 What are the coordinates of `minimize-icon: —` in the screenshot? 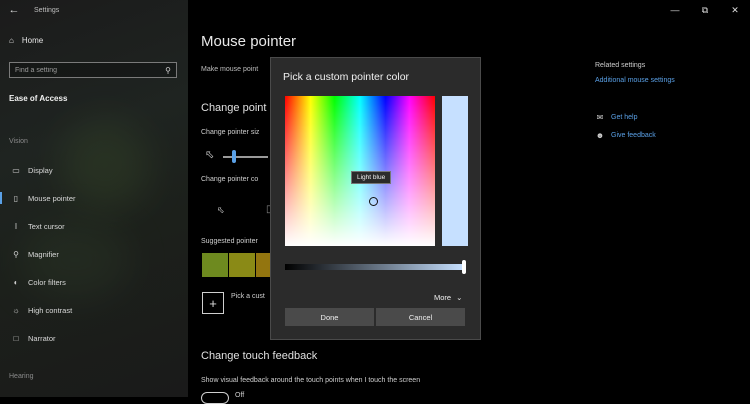 It's located at (675, 10).